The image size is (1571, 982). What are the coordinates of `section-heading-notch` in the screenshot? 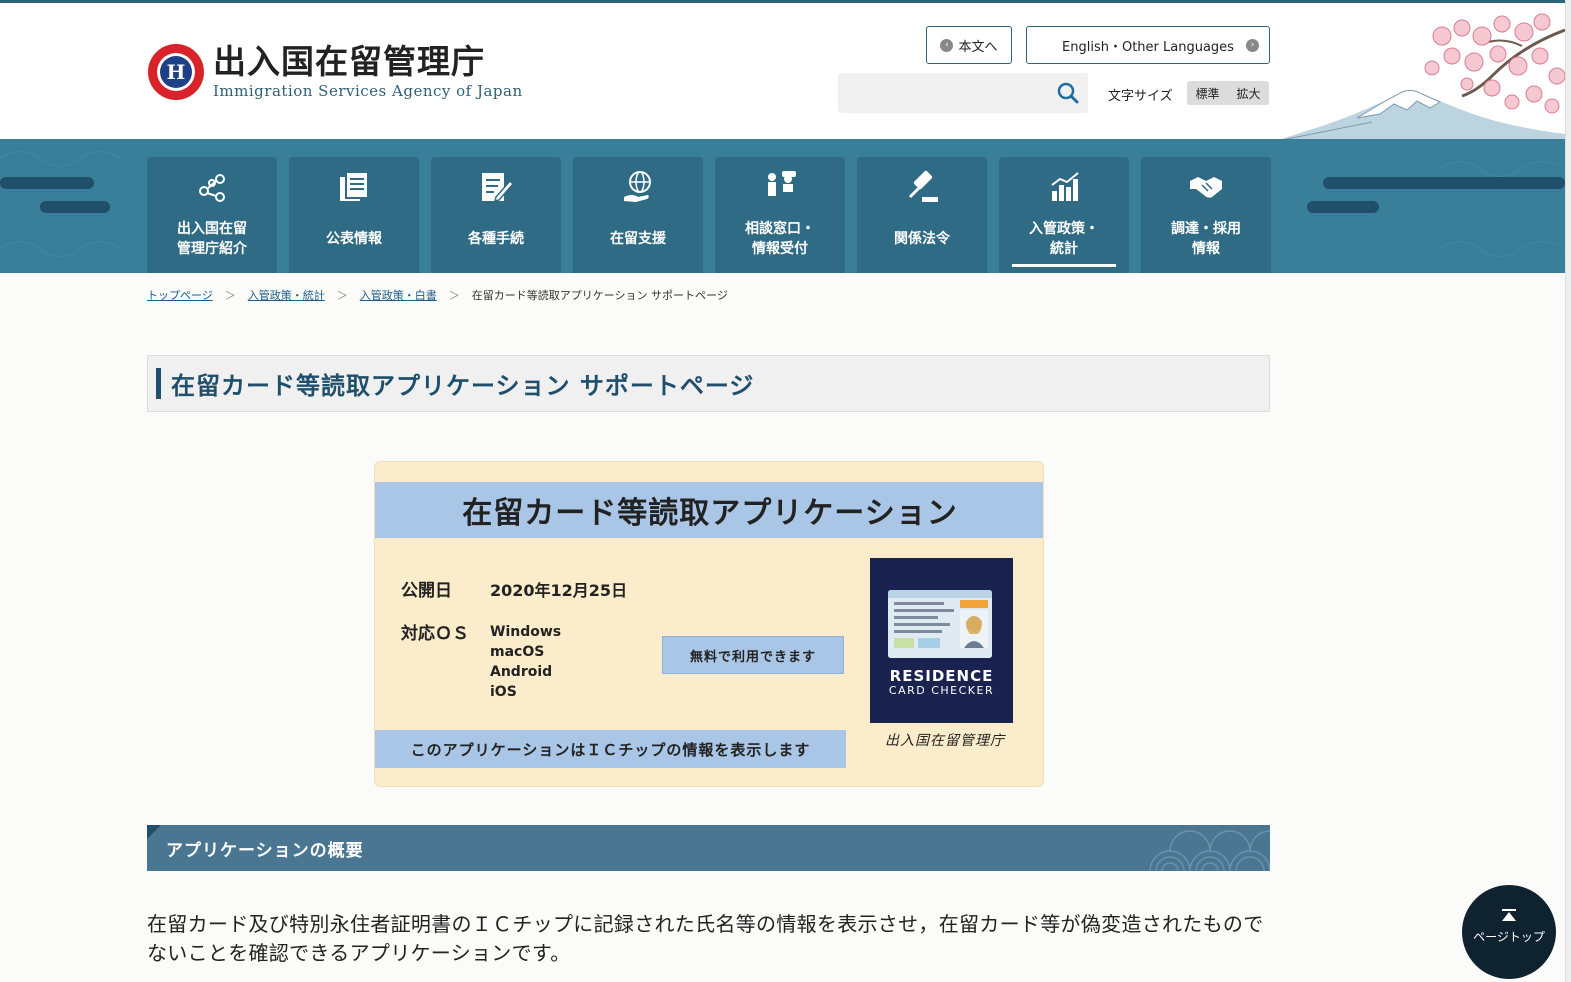 It's located at (154, 832).